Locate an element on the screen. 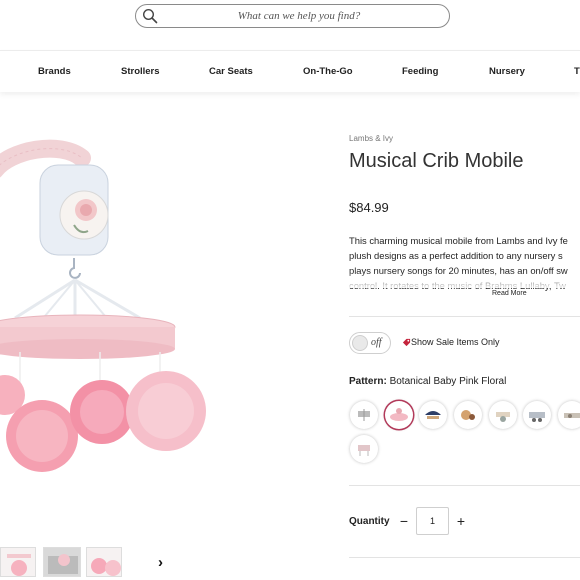  quantity-input is located at coordinates (432, 521).